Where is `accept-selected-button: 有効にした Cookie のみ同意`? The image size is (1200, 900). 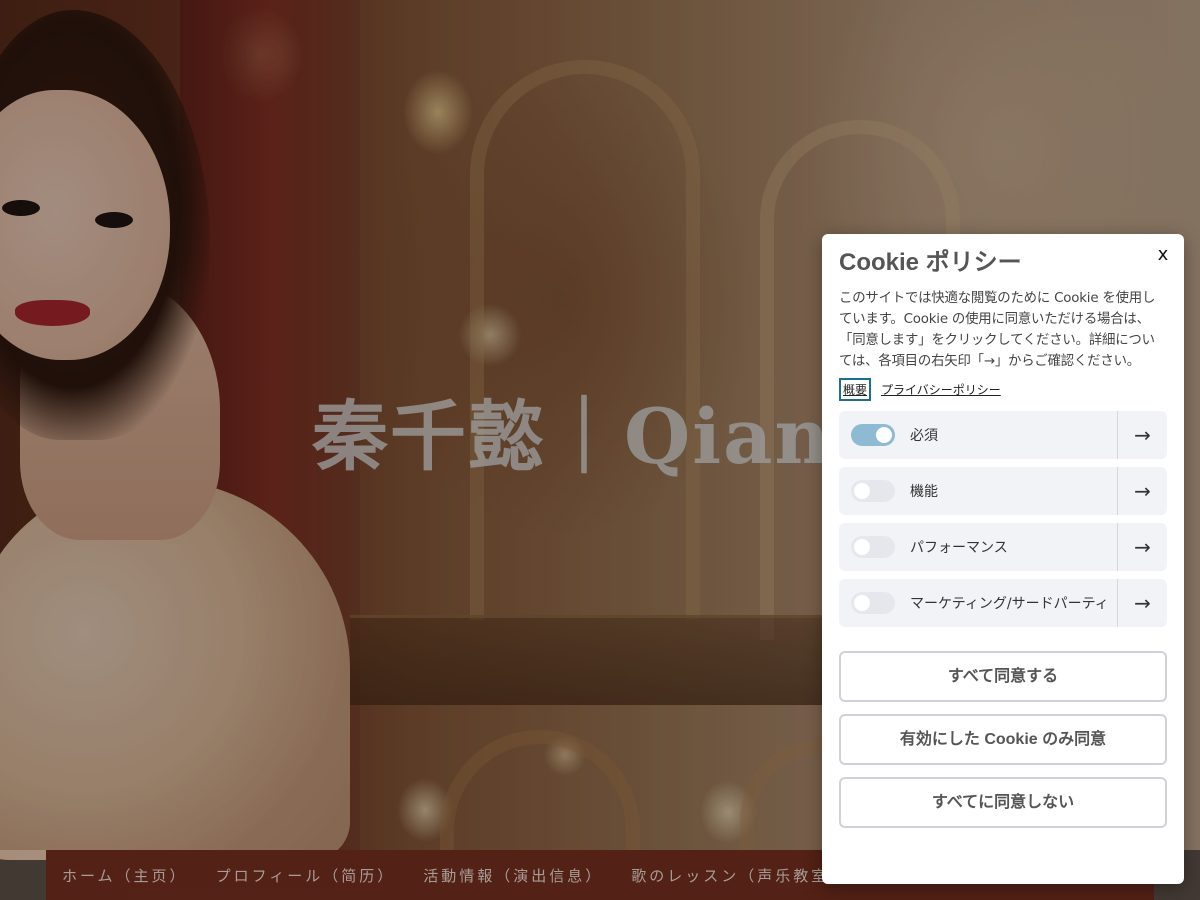
accept-selected-button: 有効にした Cookie のみ同意 is located at coordinates (1003, 739).